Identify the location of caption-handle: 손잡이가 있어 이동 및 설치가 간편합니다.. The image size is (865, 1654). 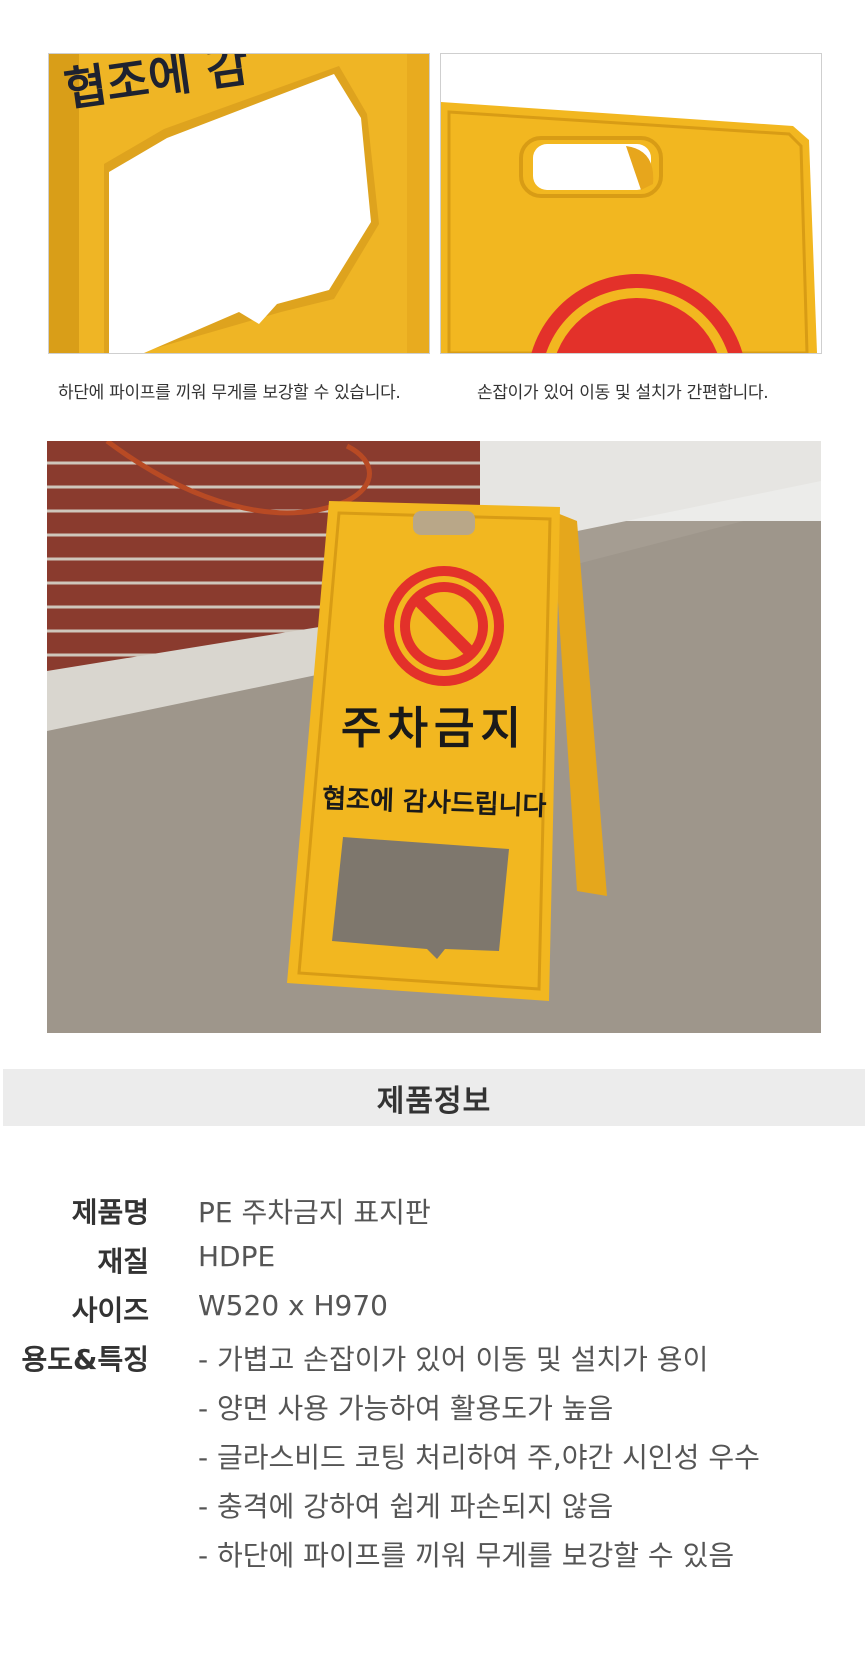
(623, 393).